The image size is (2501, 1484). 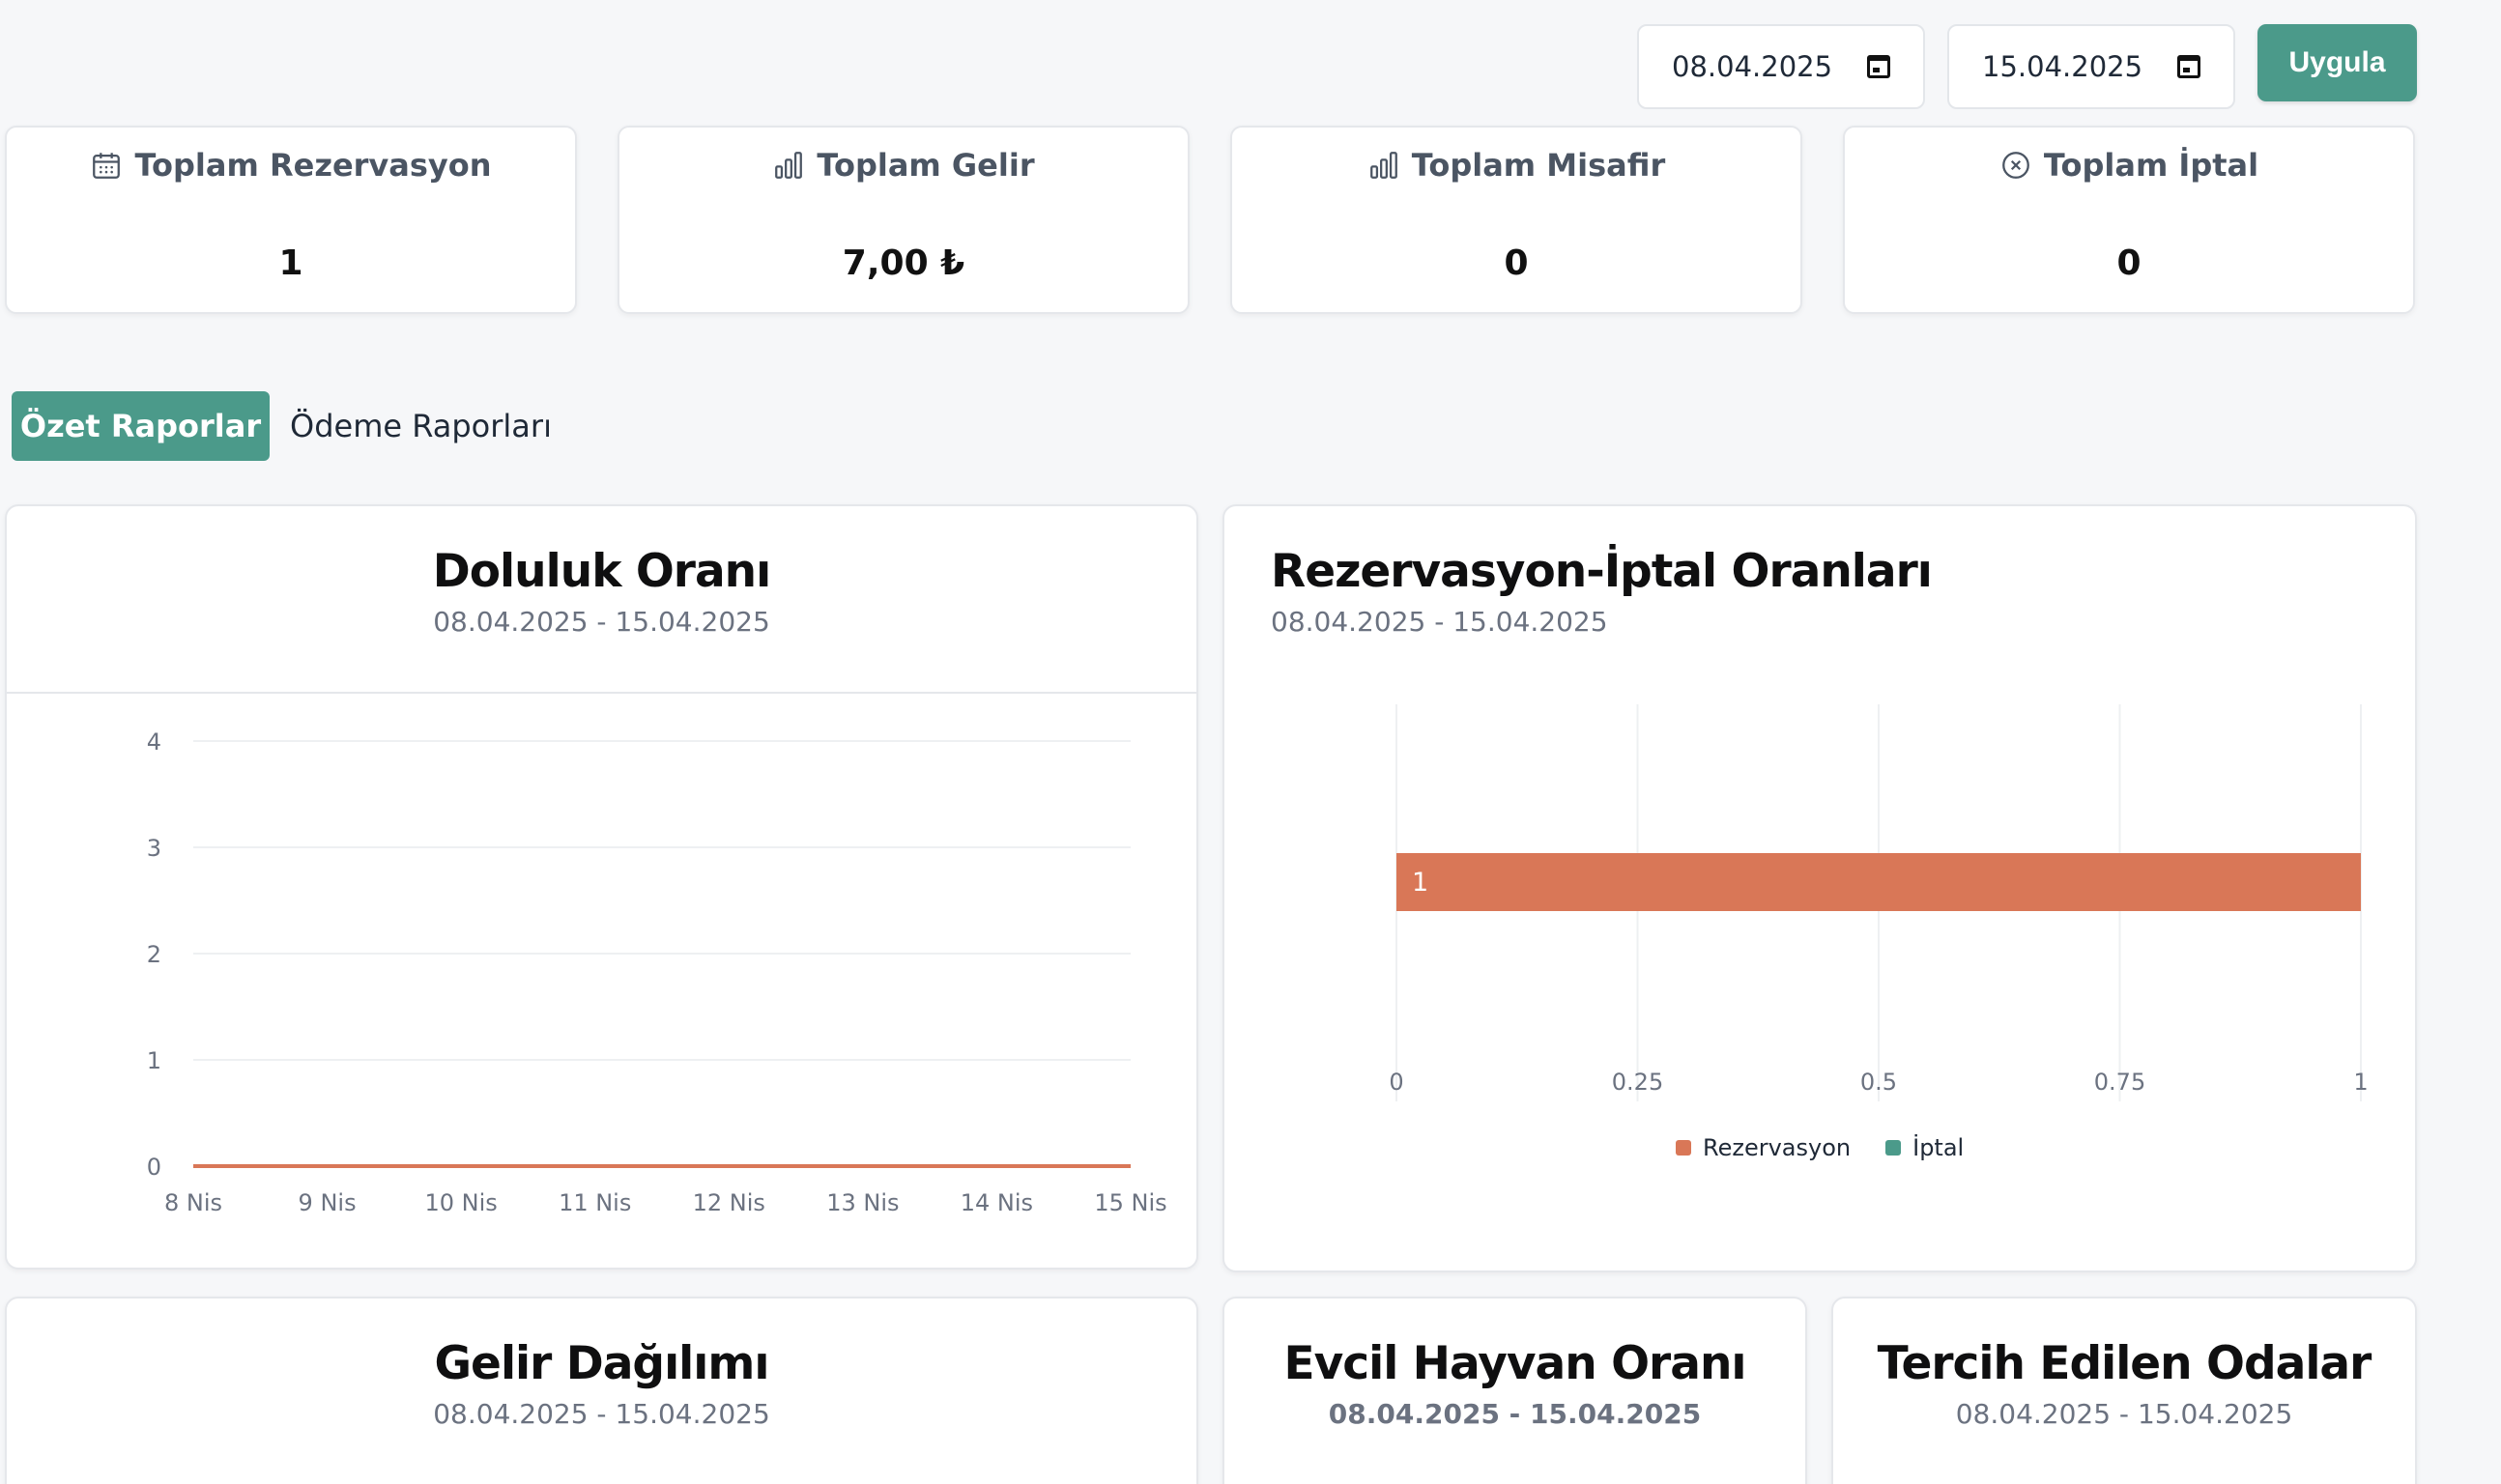 I want to click on y-tick-label: 0, so click(x=154, y=1167).